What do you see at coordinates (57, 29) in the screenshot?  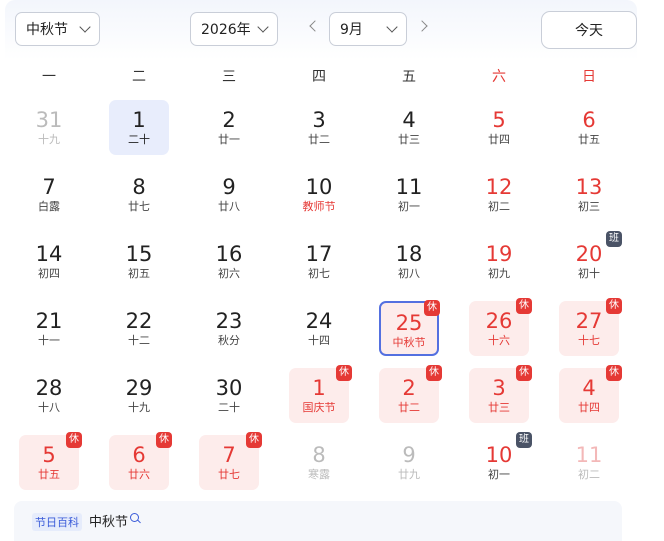 I see `festival-select: 中秋节` at bounding box center [57, 29].